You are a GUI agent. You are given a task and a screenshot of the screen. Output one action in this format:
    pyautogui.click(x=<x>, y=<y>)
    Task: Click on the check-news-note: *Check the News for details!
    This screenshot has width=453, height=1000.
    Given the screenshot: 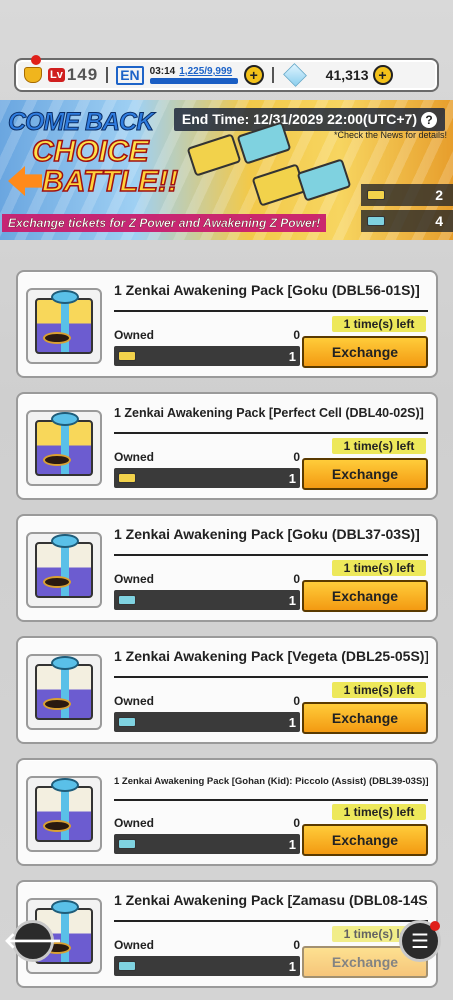 What is the action you would take?
    pyautogui.click(x=390, y=135)
    